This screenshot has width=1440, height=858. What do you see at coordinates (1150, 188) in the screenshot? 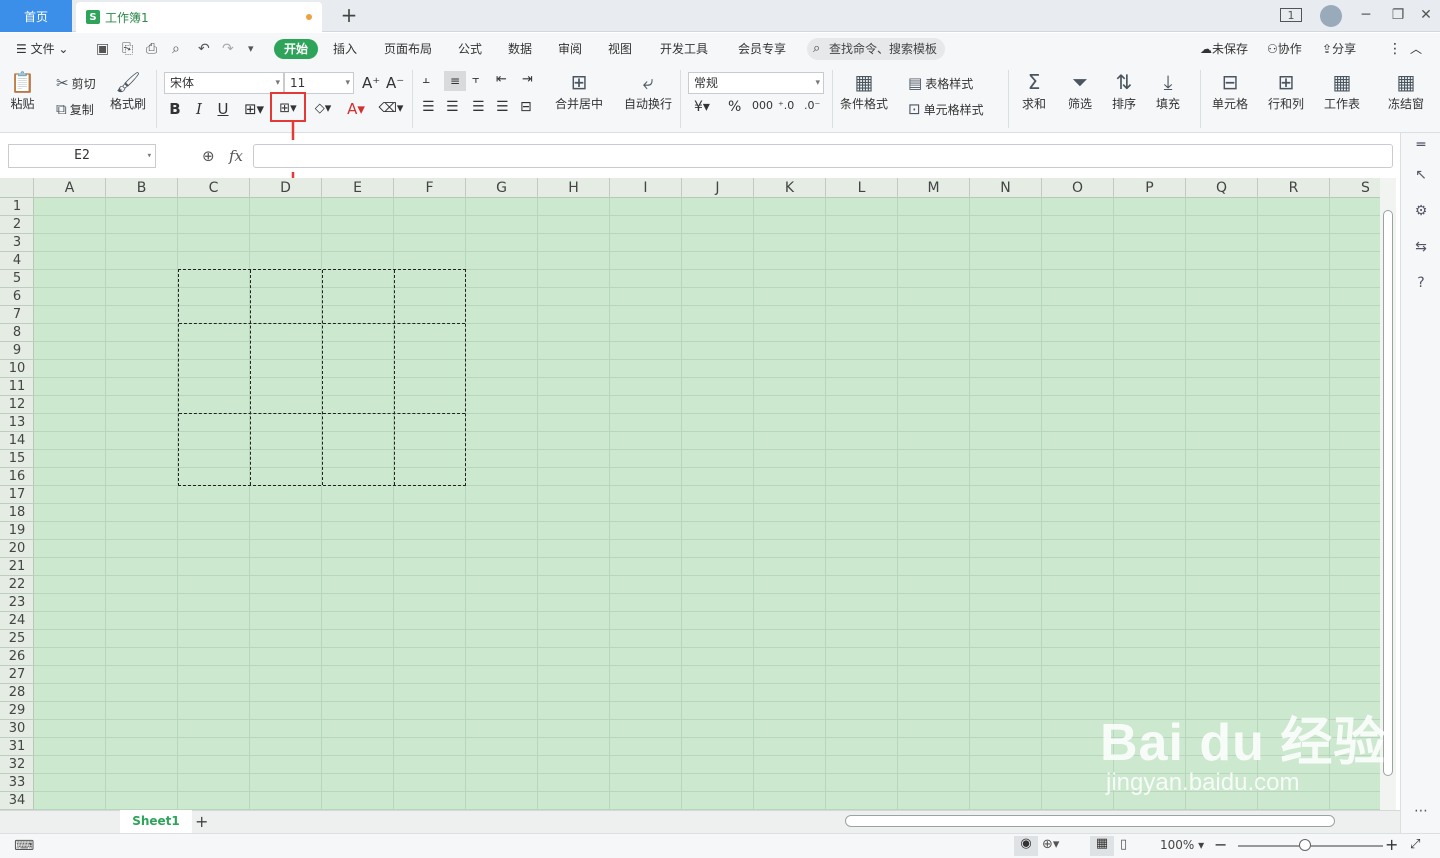
I see `column-header: P` at bounding box center [1150, 188].